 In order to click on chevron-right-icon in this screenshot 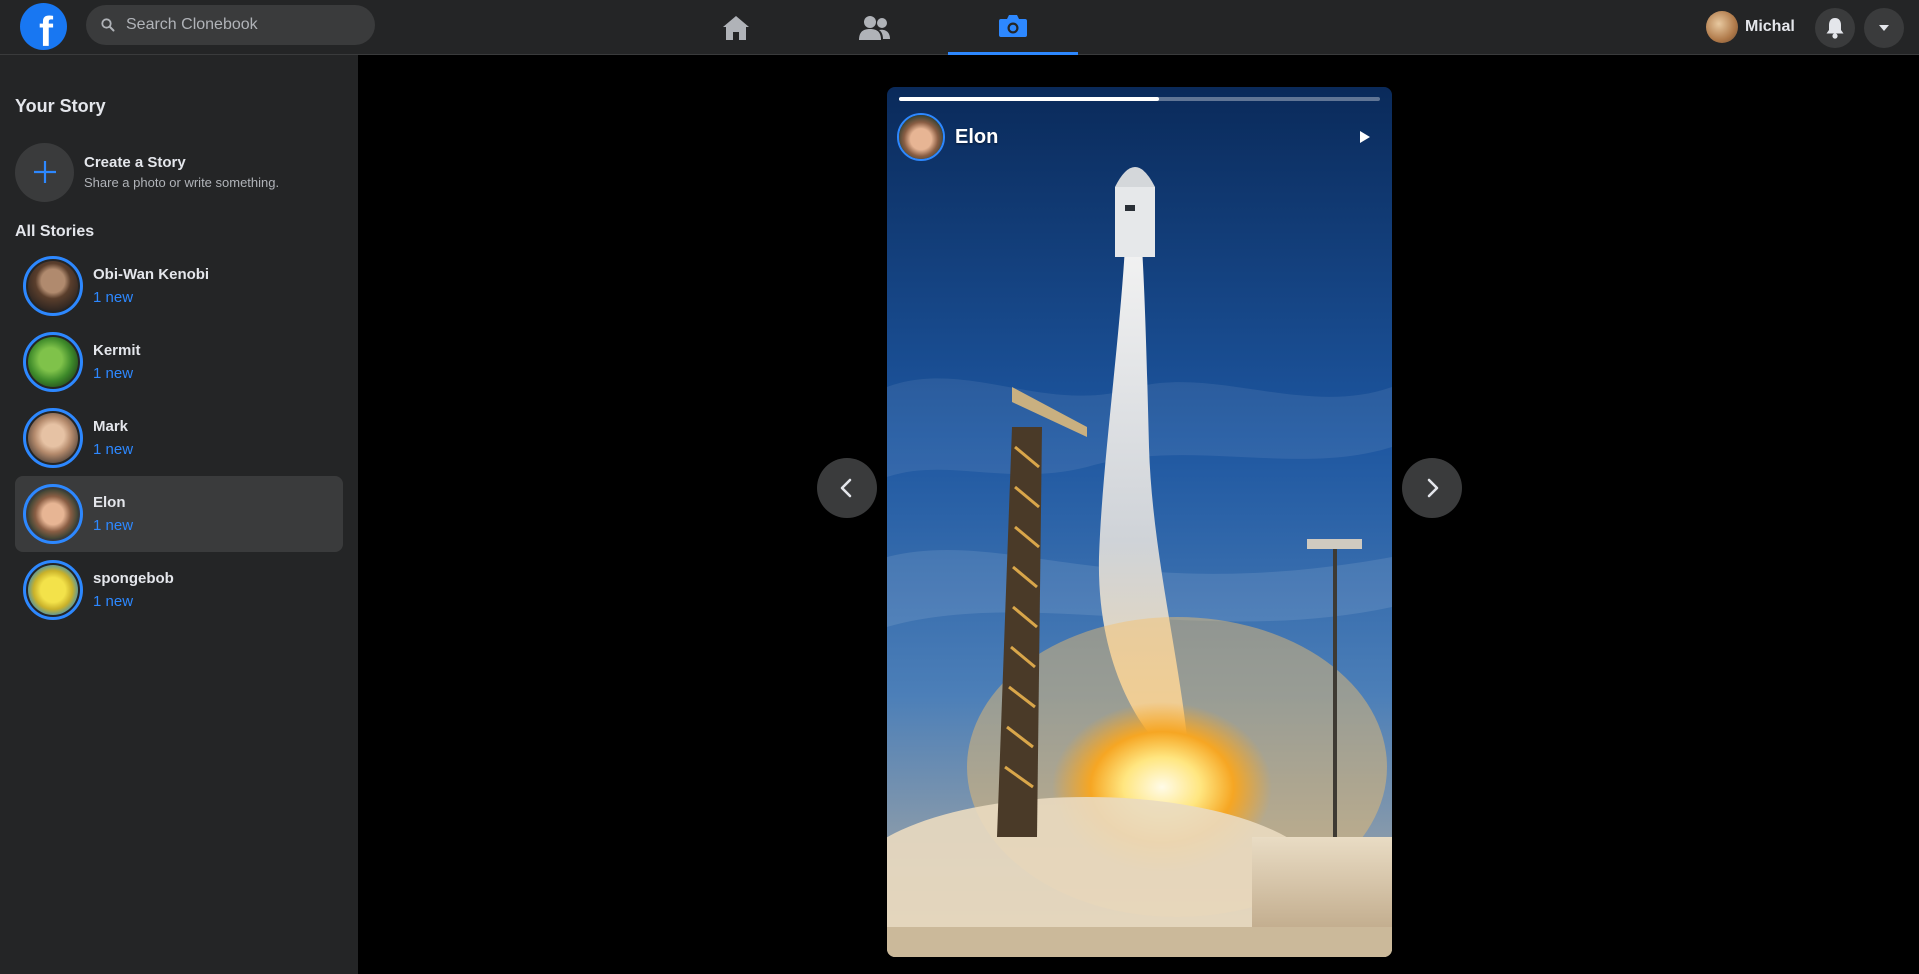, I will do `click(1433, 488)`.